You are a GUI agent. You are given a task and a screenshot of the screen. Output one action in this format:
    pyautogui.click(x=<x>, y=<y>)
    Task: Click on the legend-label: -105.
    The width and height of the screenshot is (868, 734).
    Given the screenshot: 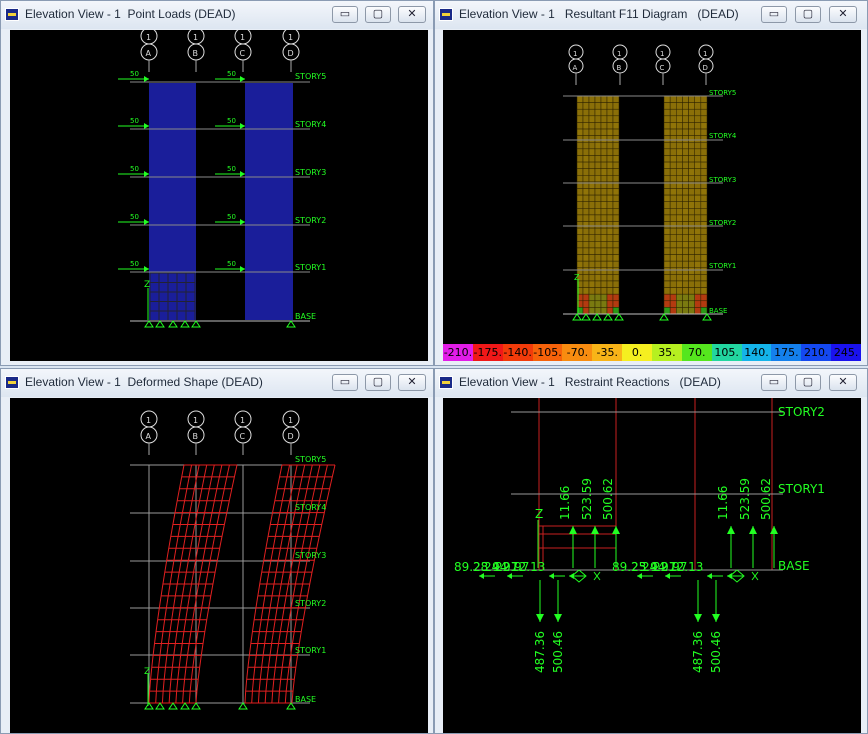 What is the action you would take?
    pyautogui.click(x=547, y=352)
    